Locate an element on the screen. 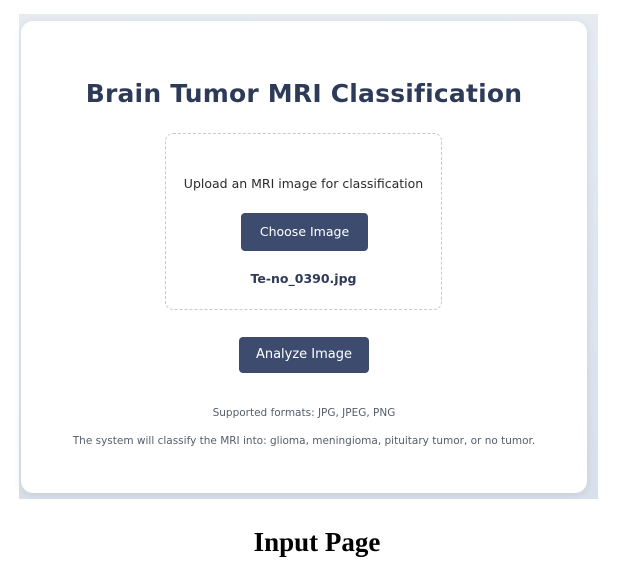 The image size is (634, 583). supported-formats-text: Supported formats: JPG, JPEG, PNG is located at coordinates (304, 413).